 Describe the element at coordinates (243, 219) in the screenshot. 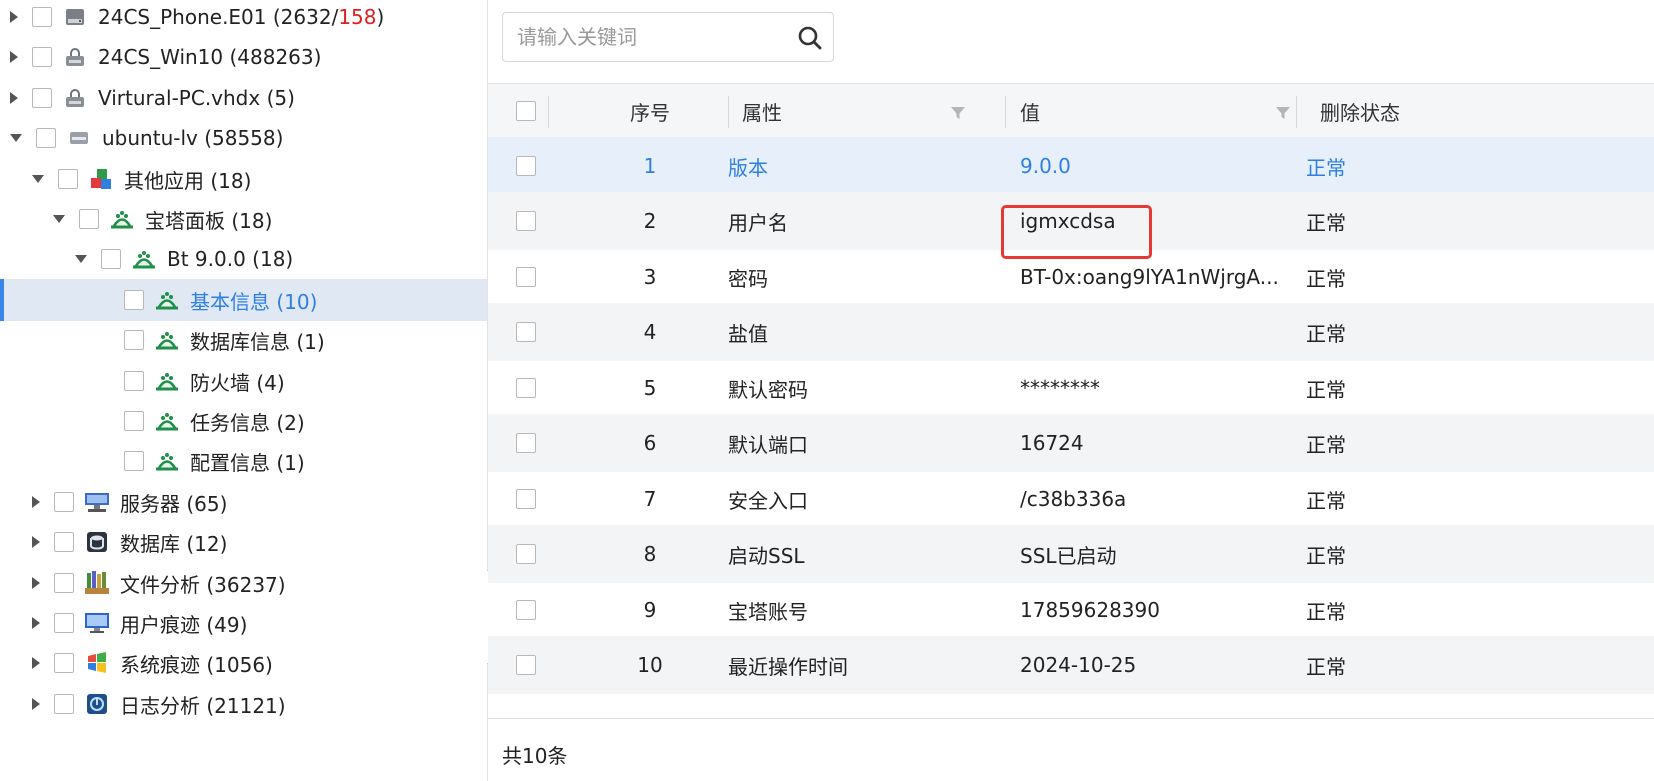

I see `tree-node: 宝塔面板 (18)` at that location.